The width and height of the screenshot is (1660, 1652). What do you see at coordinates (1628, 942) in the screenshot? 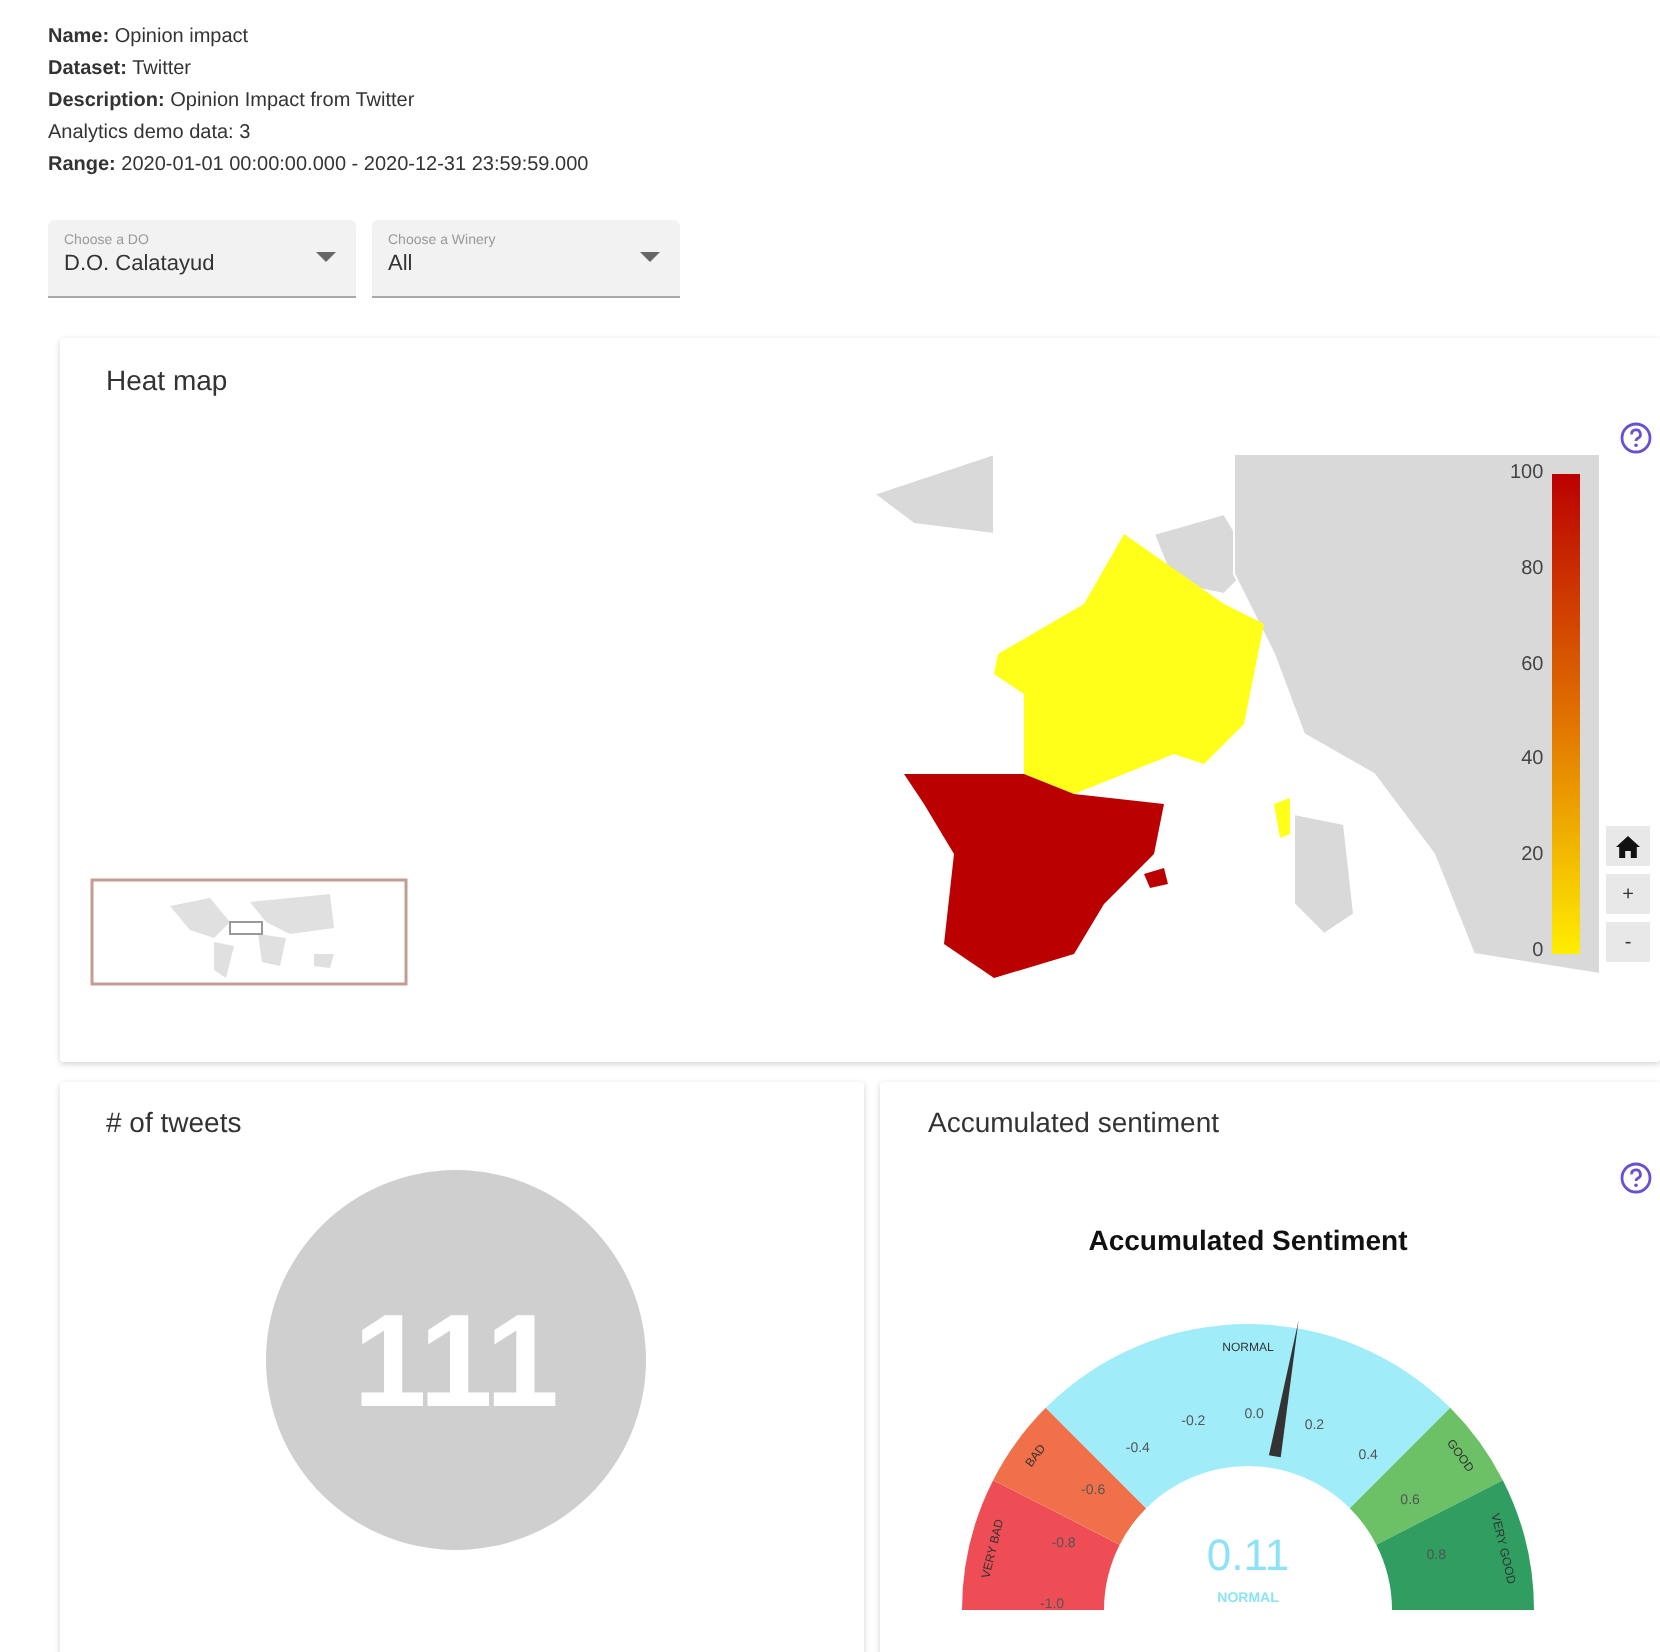
I see `zoom-button: -` at bounding box center [1628, 942].